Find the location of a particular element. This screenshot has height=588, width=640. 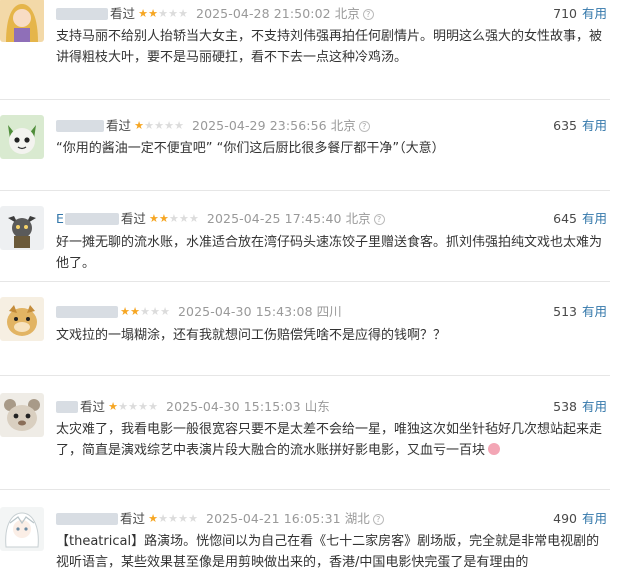

vote-count: 490 is located at coordinates (565, 518).